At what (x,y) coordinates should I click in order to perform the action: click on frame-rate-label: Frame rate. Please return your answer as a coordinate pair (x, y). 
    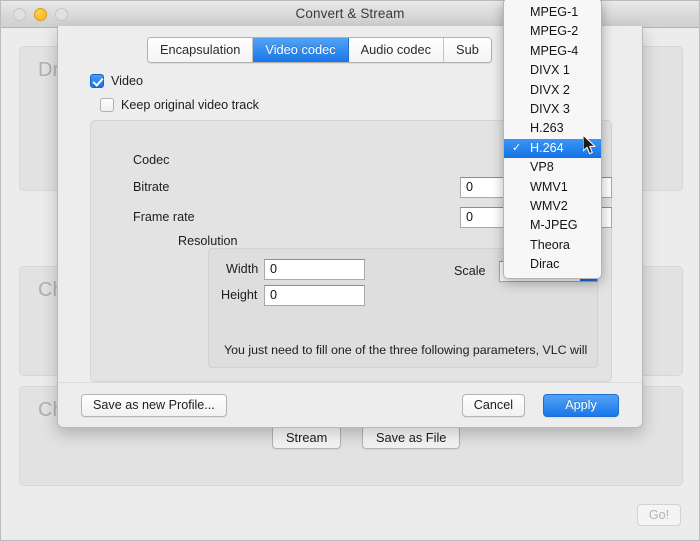
    Looking at the image, I should click on (164, 217).